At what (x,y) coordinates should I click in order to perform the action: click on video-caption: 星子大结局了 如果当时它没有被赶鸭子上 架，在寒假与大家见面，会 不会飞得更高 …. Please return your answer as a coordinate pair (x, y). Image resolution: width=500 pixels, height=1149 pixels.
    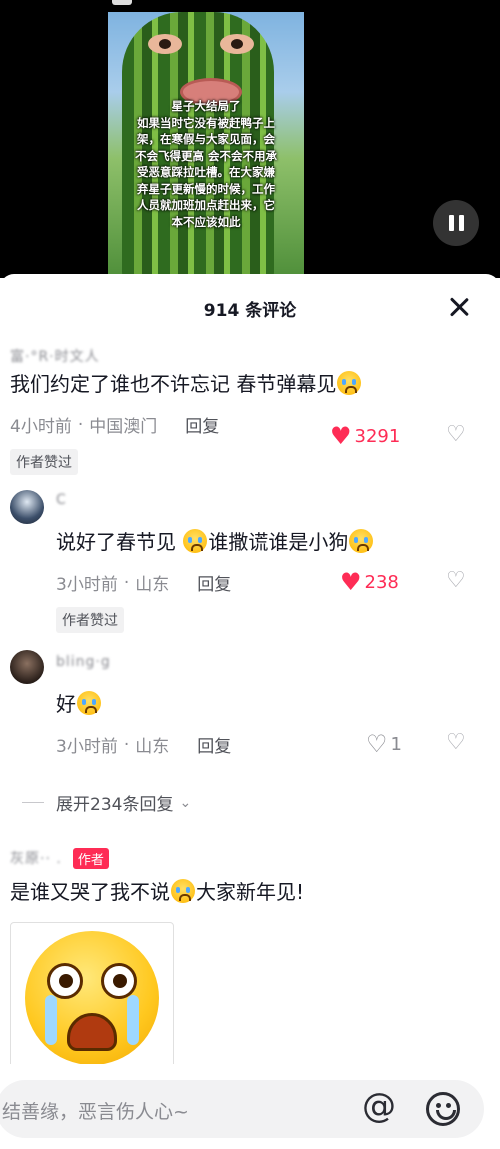
    Looking at the image, I should click on (206, 164).